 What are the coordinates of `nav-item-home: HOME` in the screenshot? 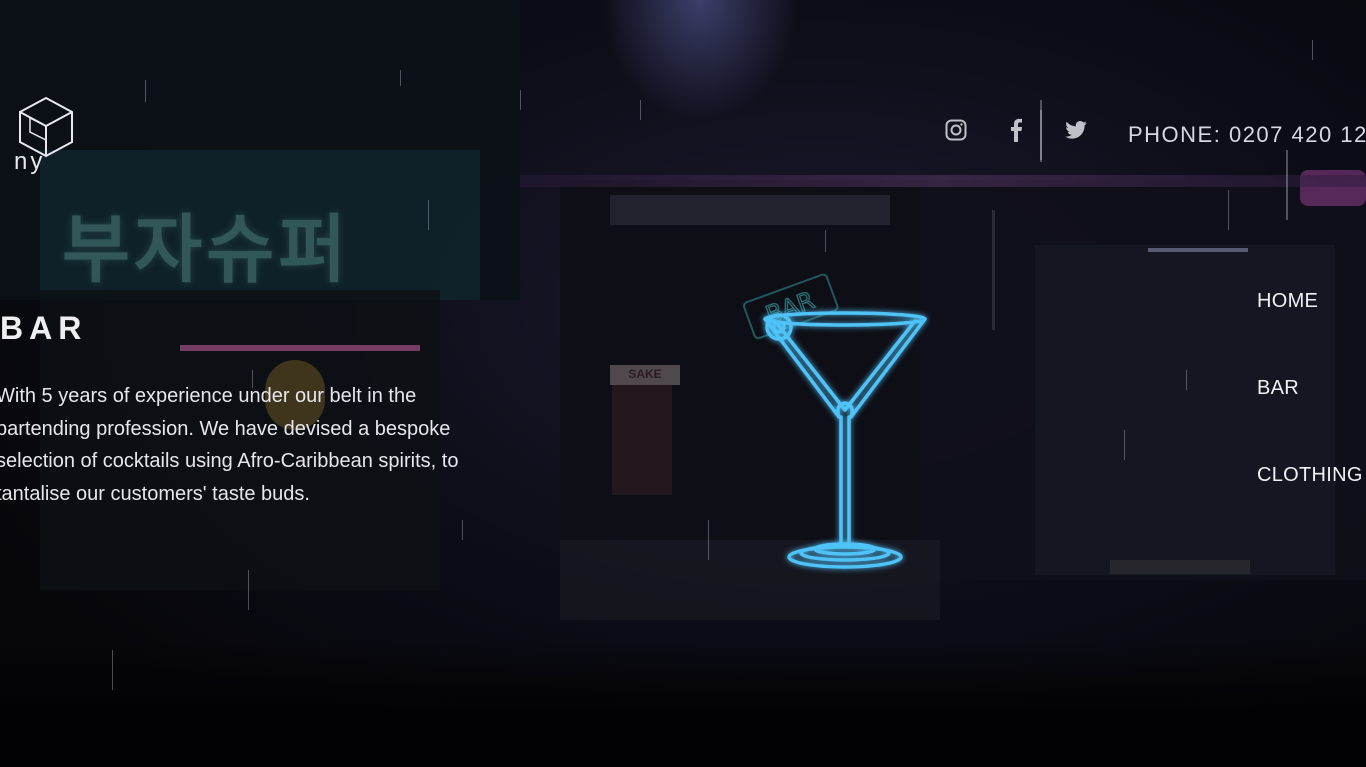 It's located at (1310, 301).